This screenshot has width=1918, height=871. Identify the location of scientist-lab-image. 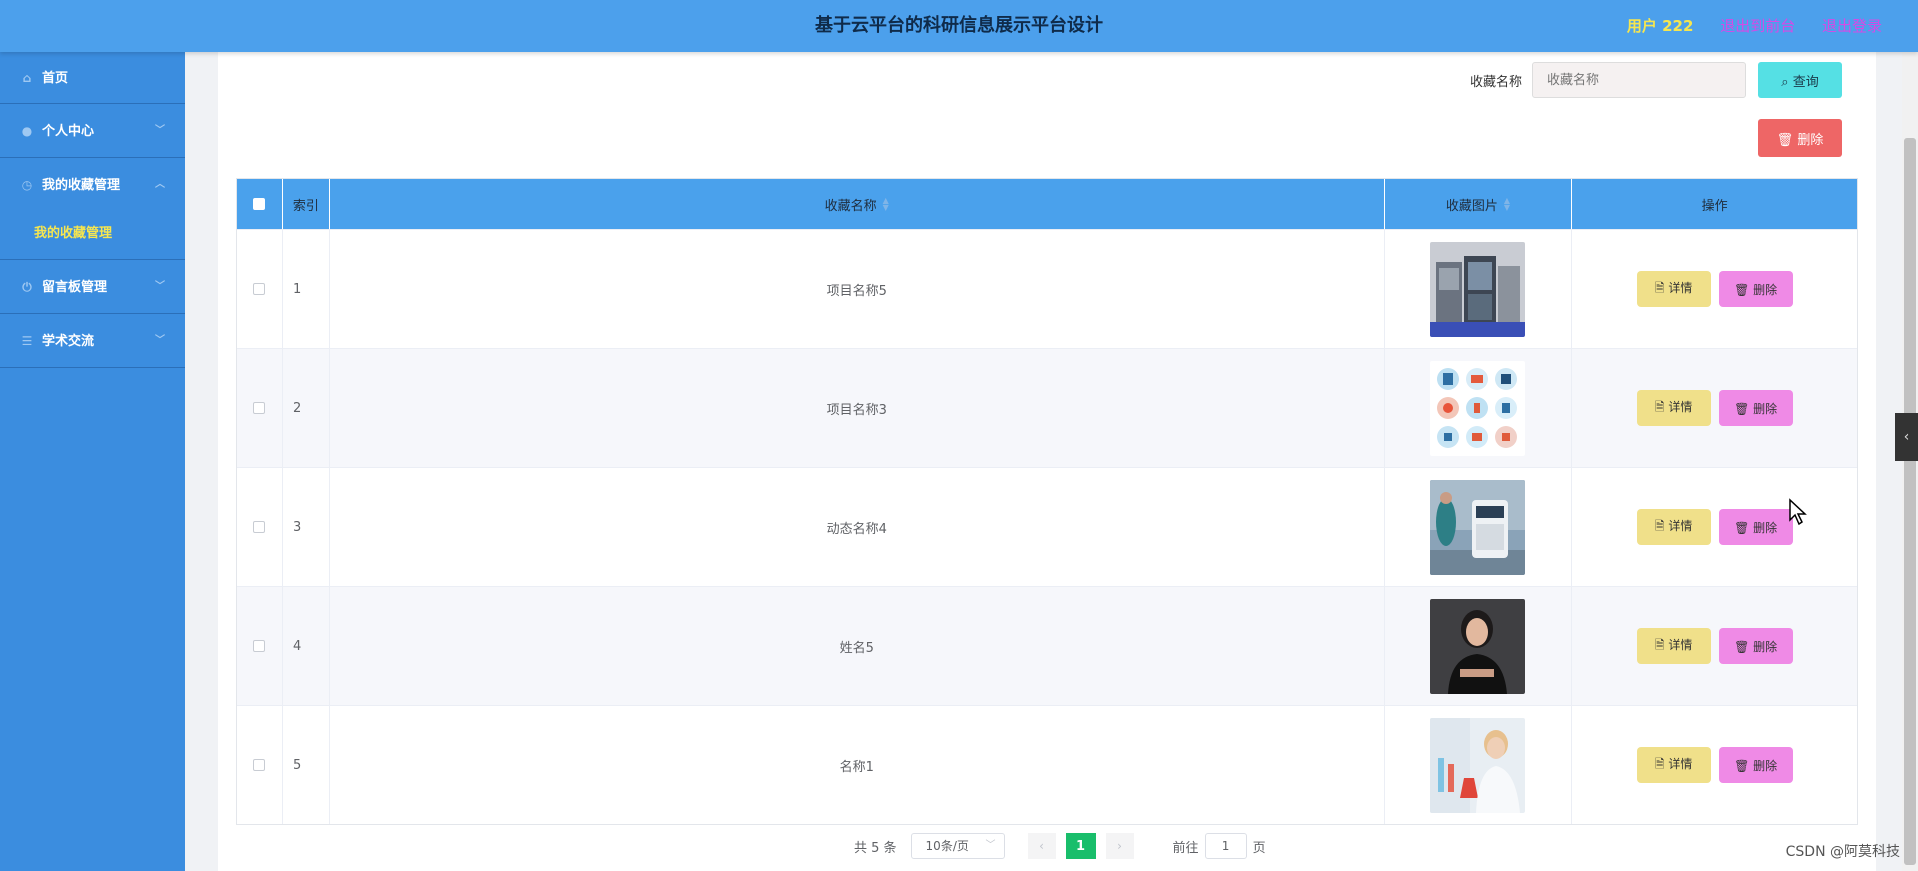
(1478, 765).